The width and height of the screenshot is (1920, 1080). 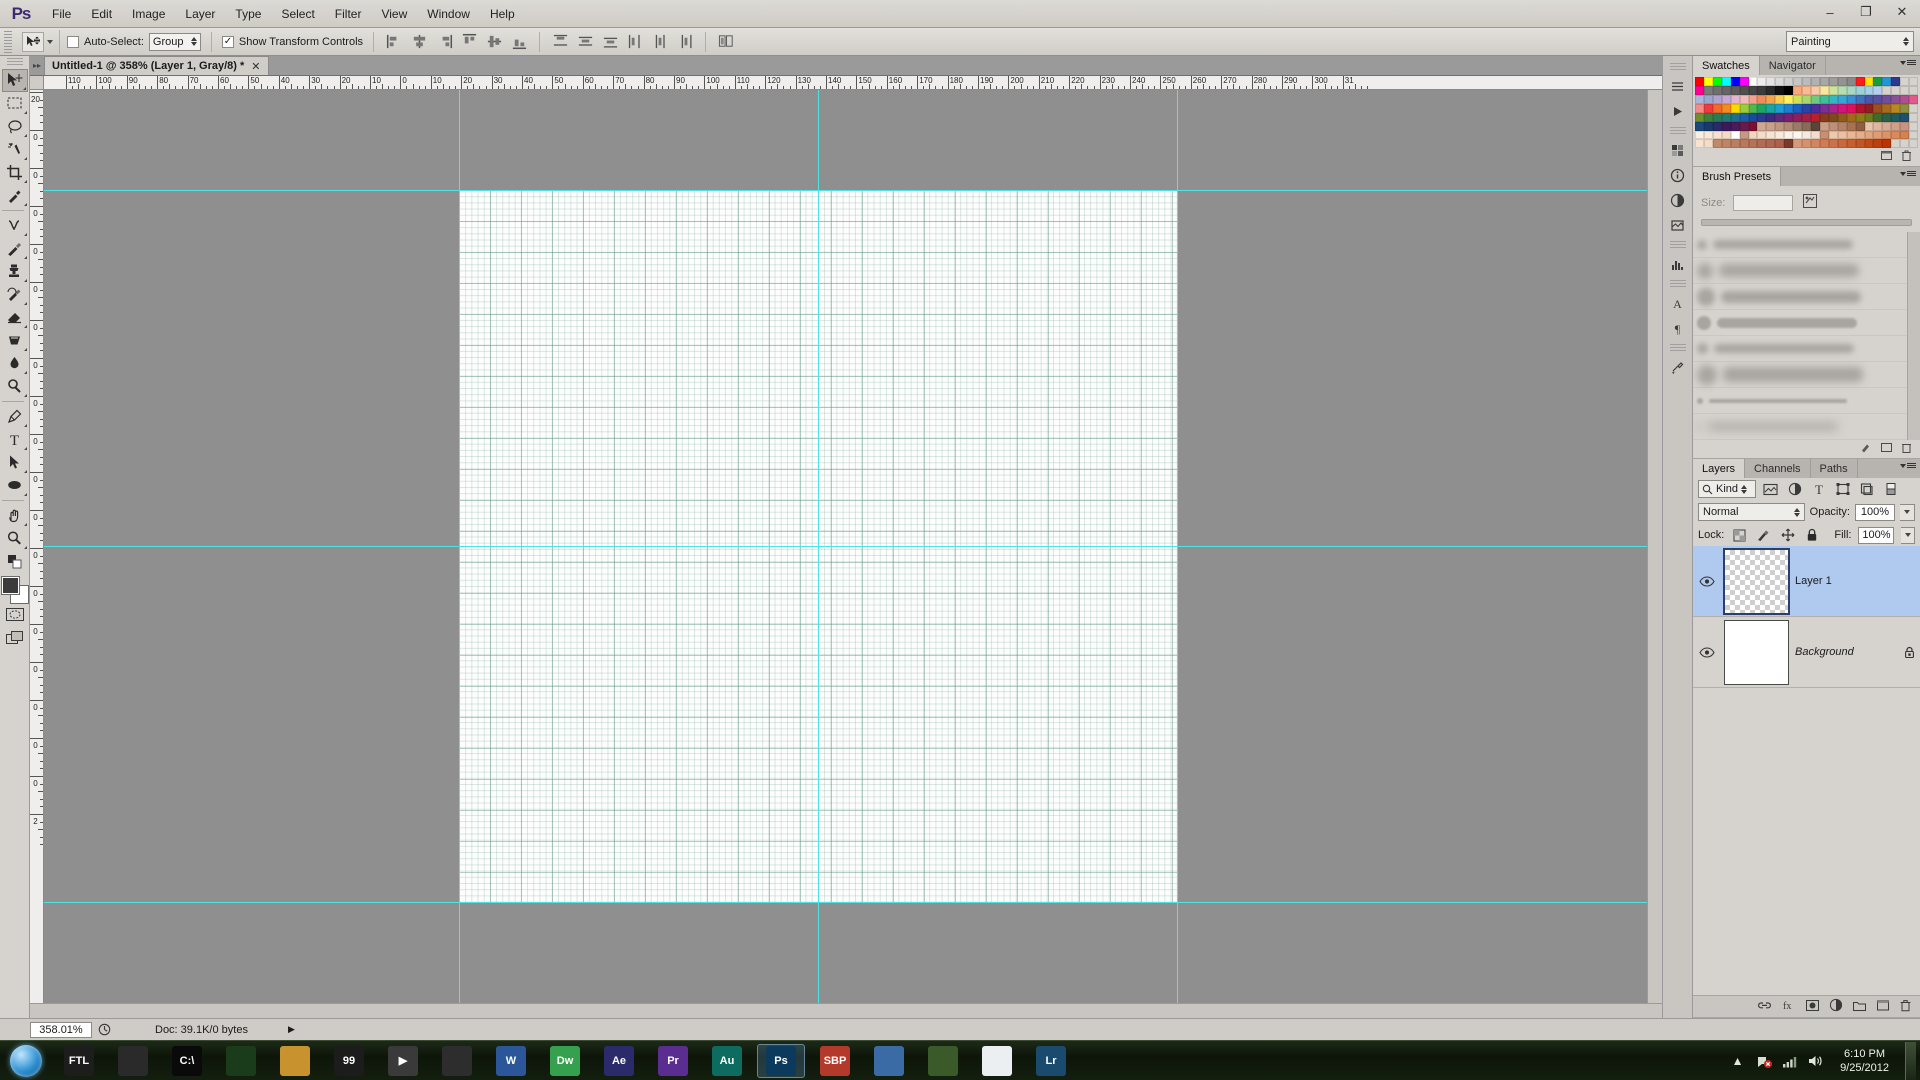 What do you see at coordinates (26, 1061) in the screenshot?
I see `start-button` at bounding box center [26, 1061].